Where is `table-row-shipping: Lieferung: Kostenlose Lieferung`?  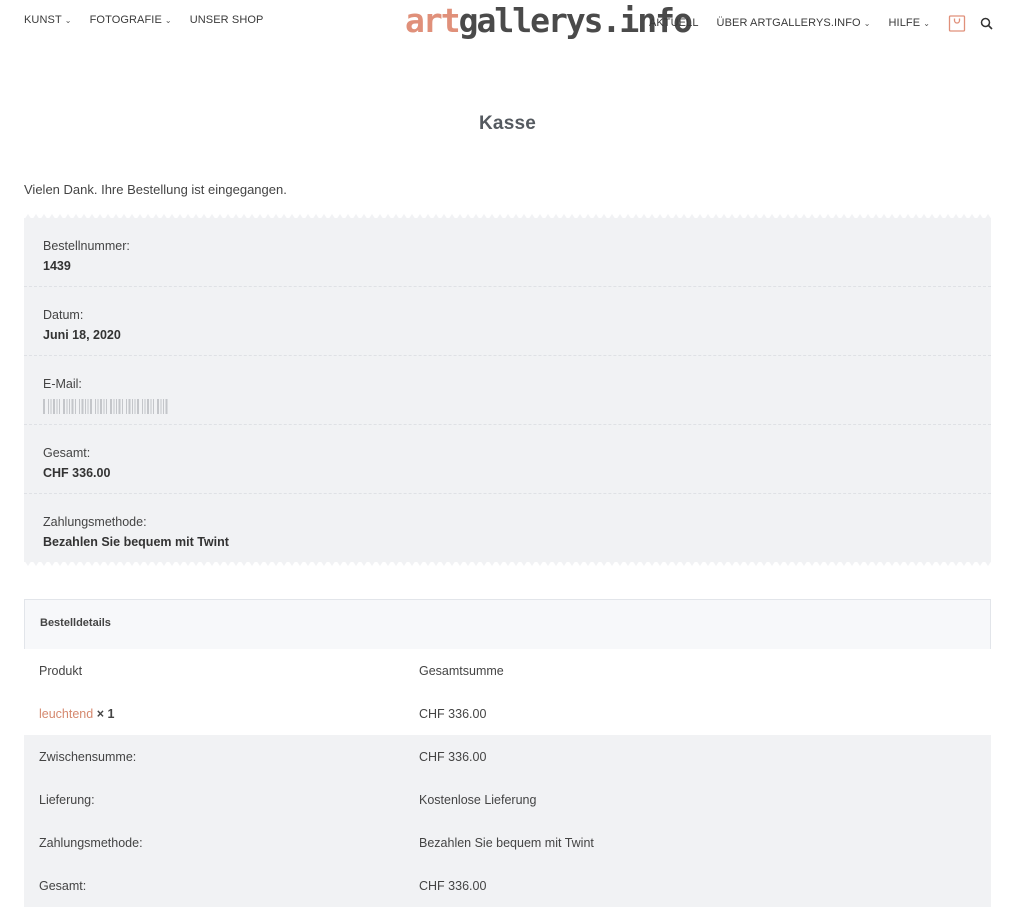 table-row-shipping: Lieferung: Kostenlose Lieferung is located at coordinates (507, 799).